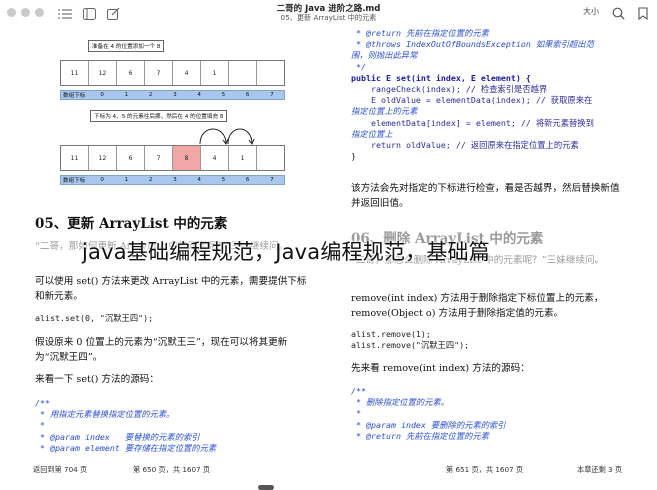 Image resolution: width=657 pixels, height=490 pixels. What do you see at coordinates (441, 77) in the screenshot?
I see `code-line: public E set(int index, E element) {` at bounding box center [441, 77].